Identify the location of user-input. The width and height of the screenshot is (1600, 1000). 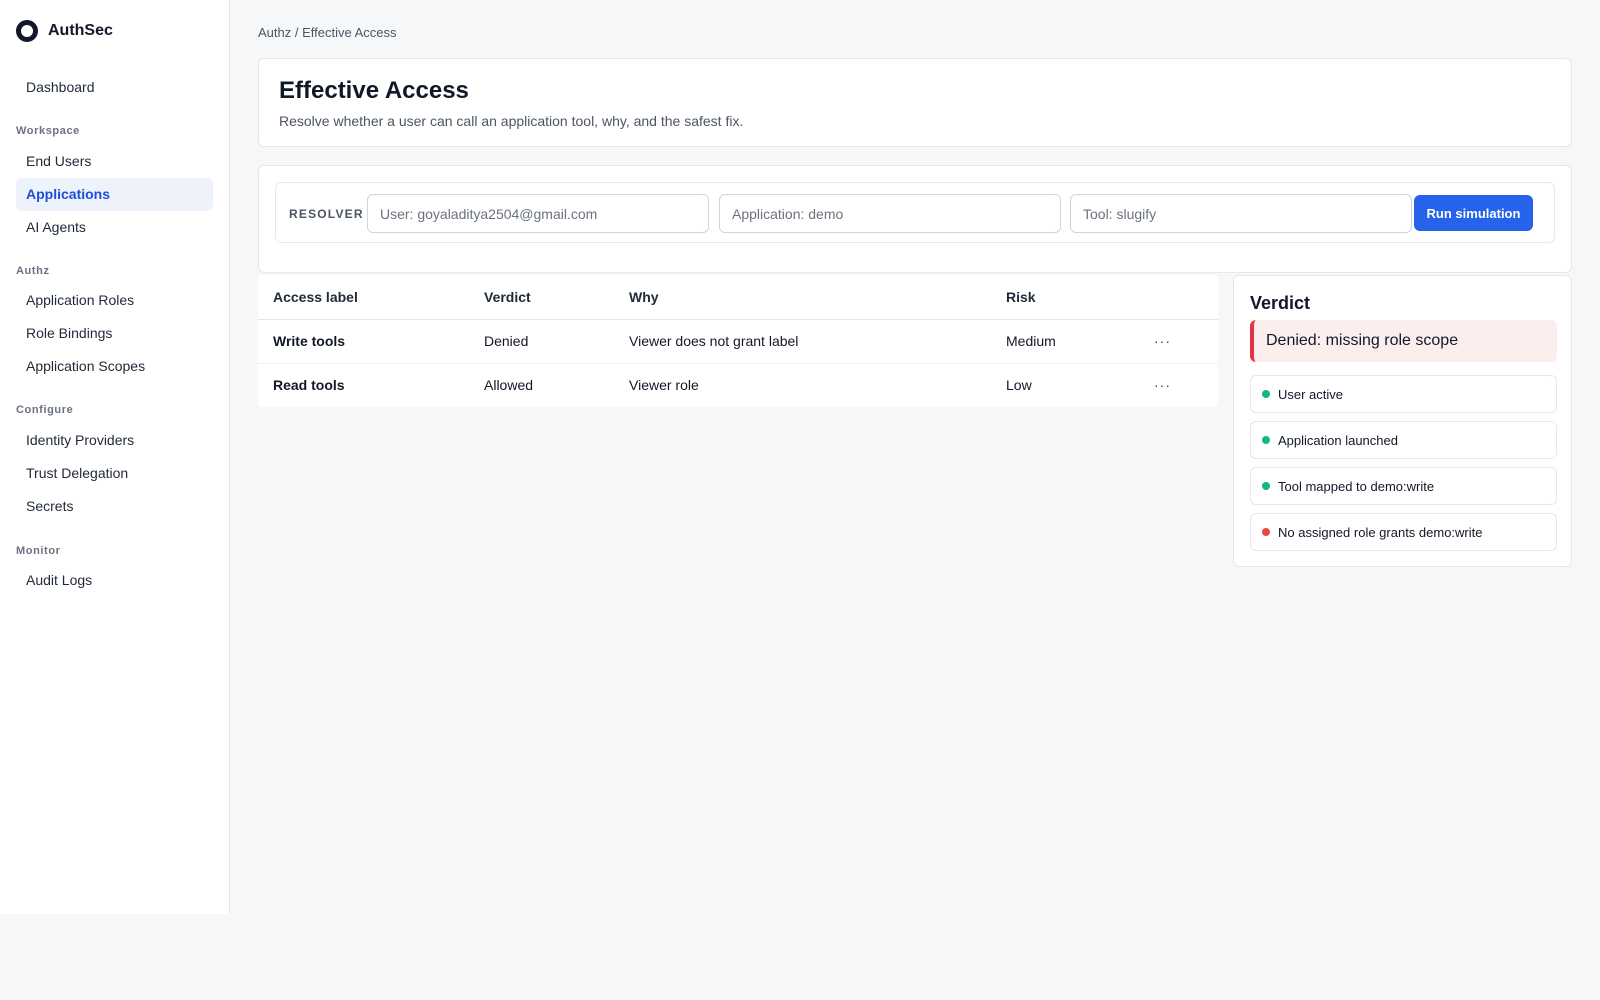
(538, 213).